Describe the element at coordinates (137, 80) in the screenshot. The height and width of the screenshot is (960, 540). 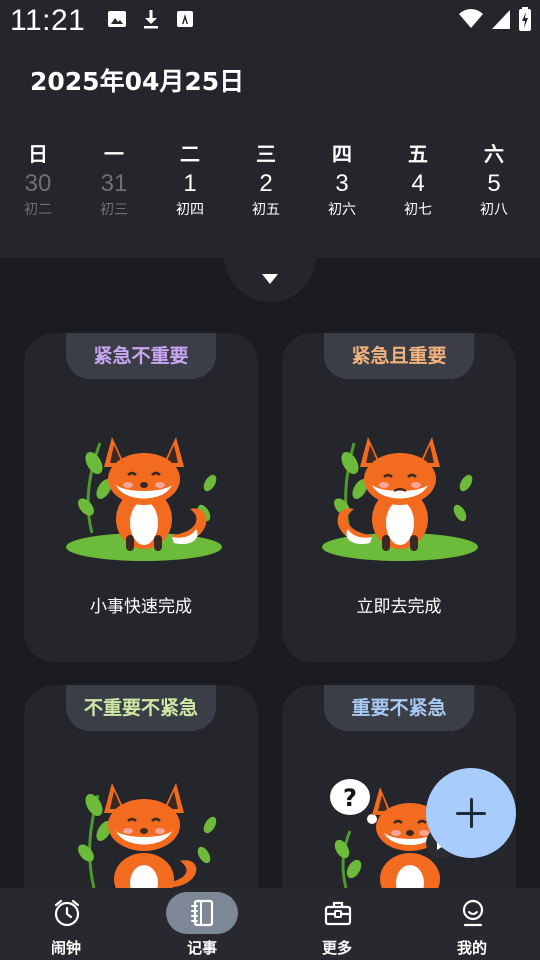
I see `current-date-title: 2025年04月25日` at that location.